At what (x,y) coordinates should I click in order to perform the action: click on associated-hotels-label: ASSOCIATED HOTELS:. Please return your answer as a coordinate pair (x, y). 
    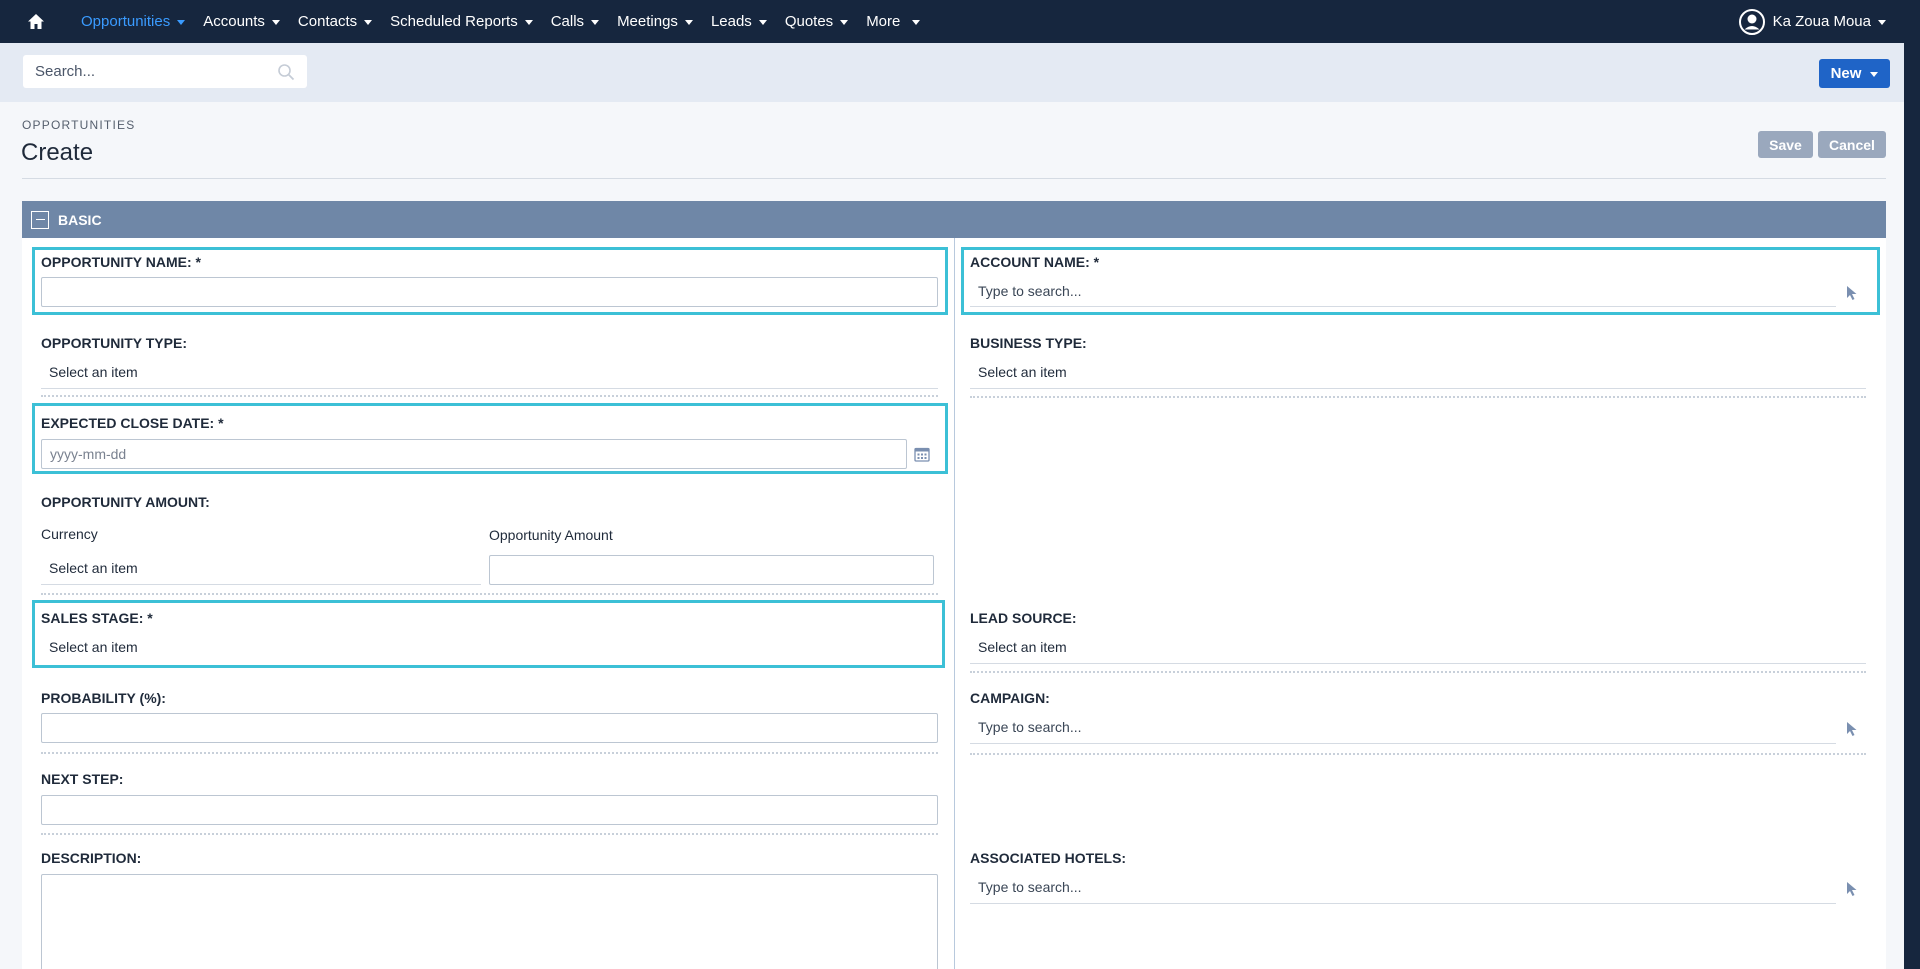
    Looking at the image, I should click on (1048, 858).